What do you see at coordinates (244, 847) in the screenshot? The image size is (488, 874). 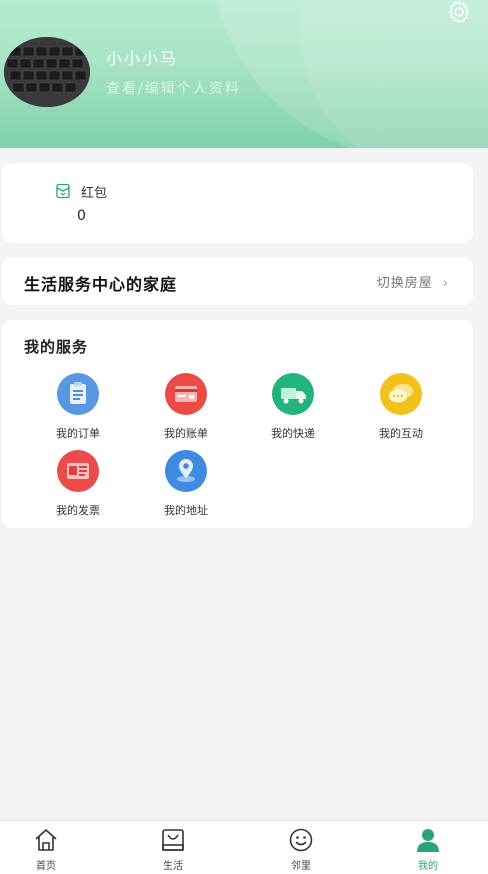 I see `bottom-tab-bar: 首页 生活 邻里 我的` at bounding box center [244, 847].